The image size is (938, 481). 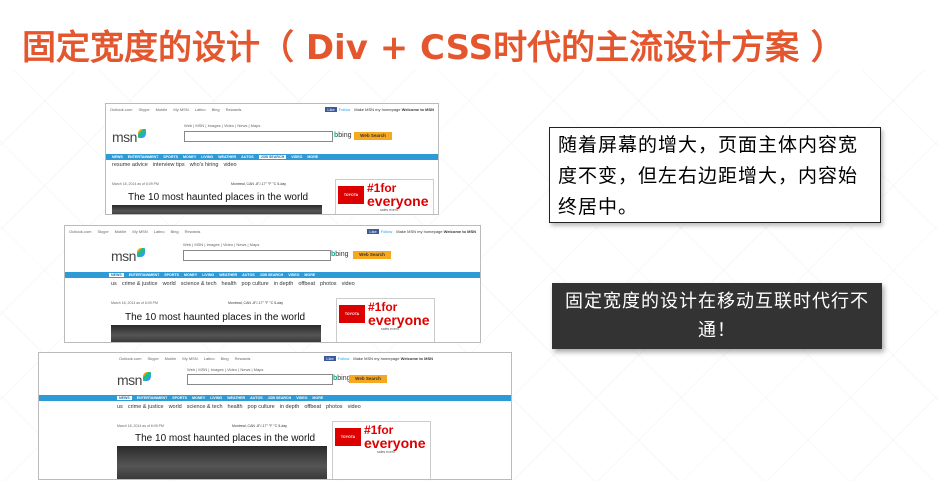 What do you see at coordinates (175, 407) in the screenshot?
I see `subnav-item: world` at bounding box center [175, 407].